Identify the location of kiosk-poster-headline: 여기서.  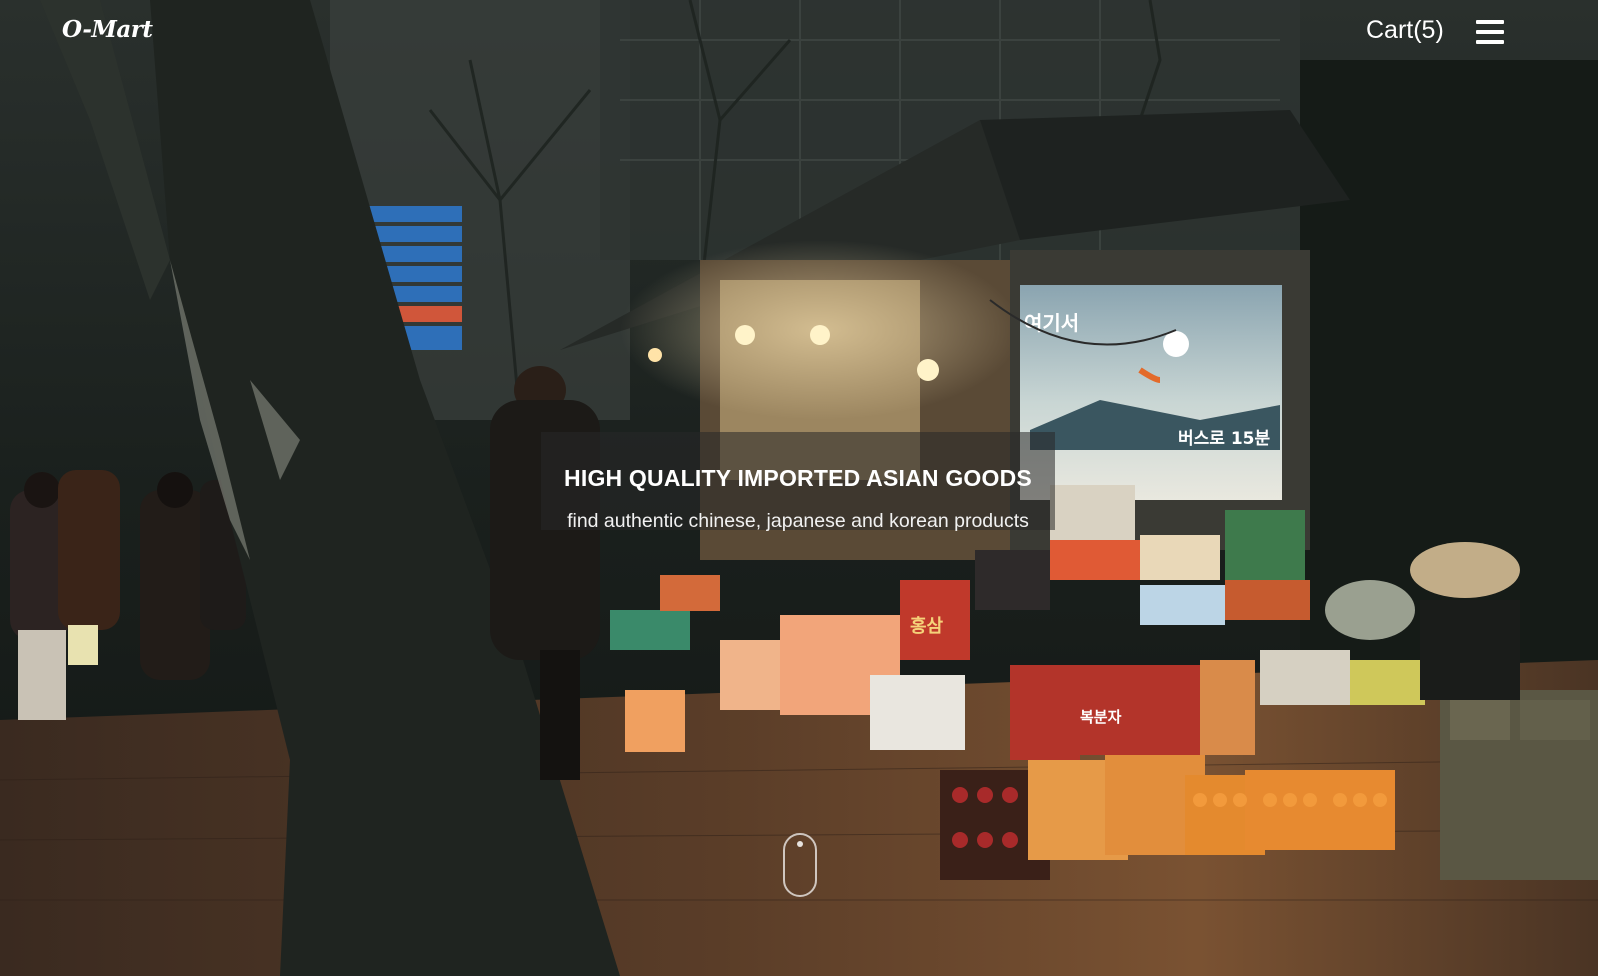
(1051, 323).